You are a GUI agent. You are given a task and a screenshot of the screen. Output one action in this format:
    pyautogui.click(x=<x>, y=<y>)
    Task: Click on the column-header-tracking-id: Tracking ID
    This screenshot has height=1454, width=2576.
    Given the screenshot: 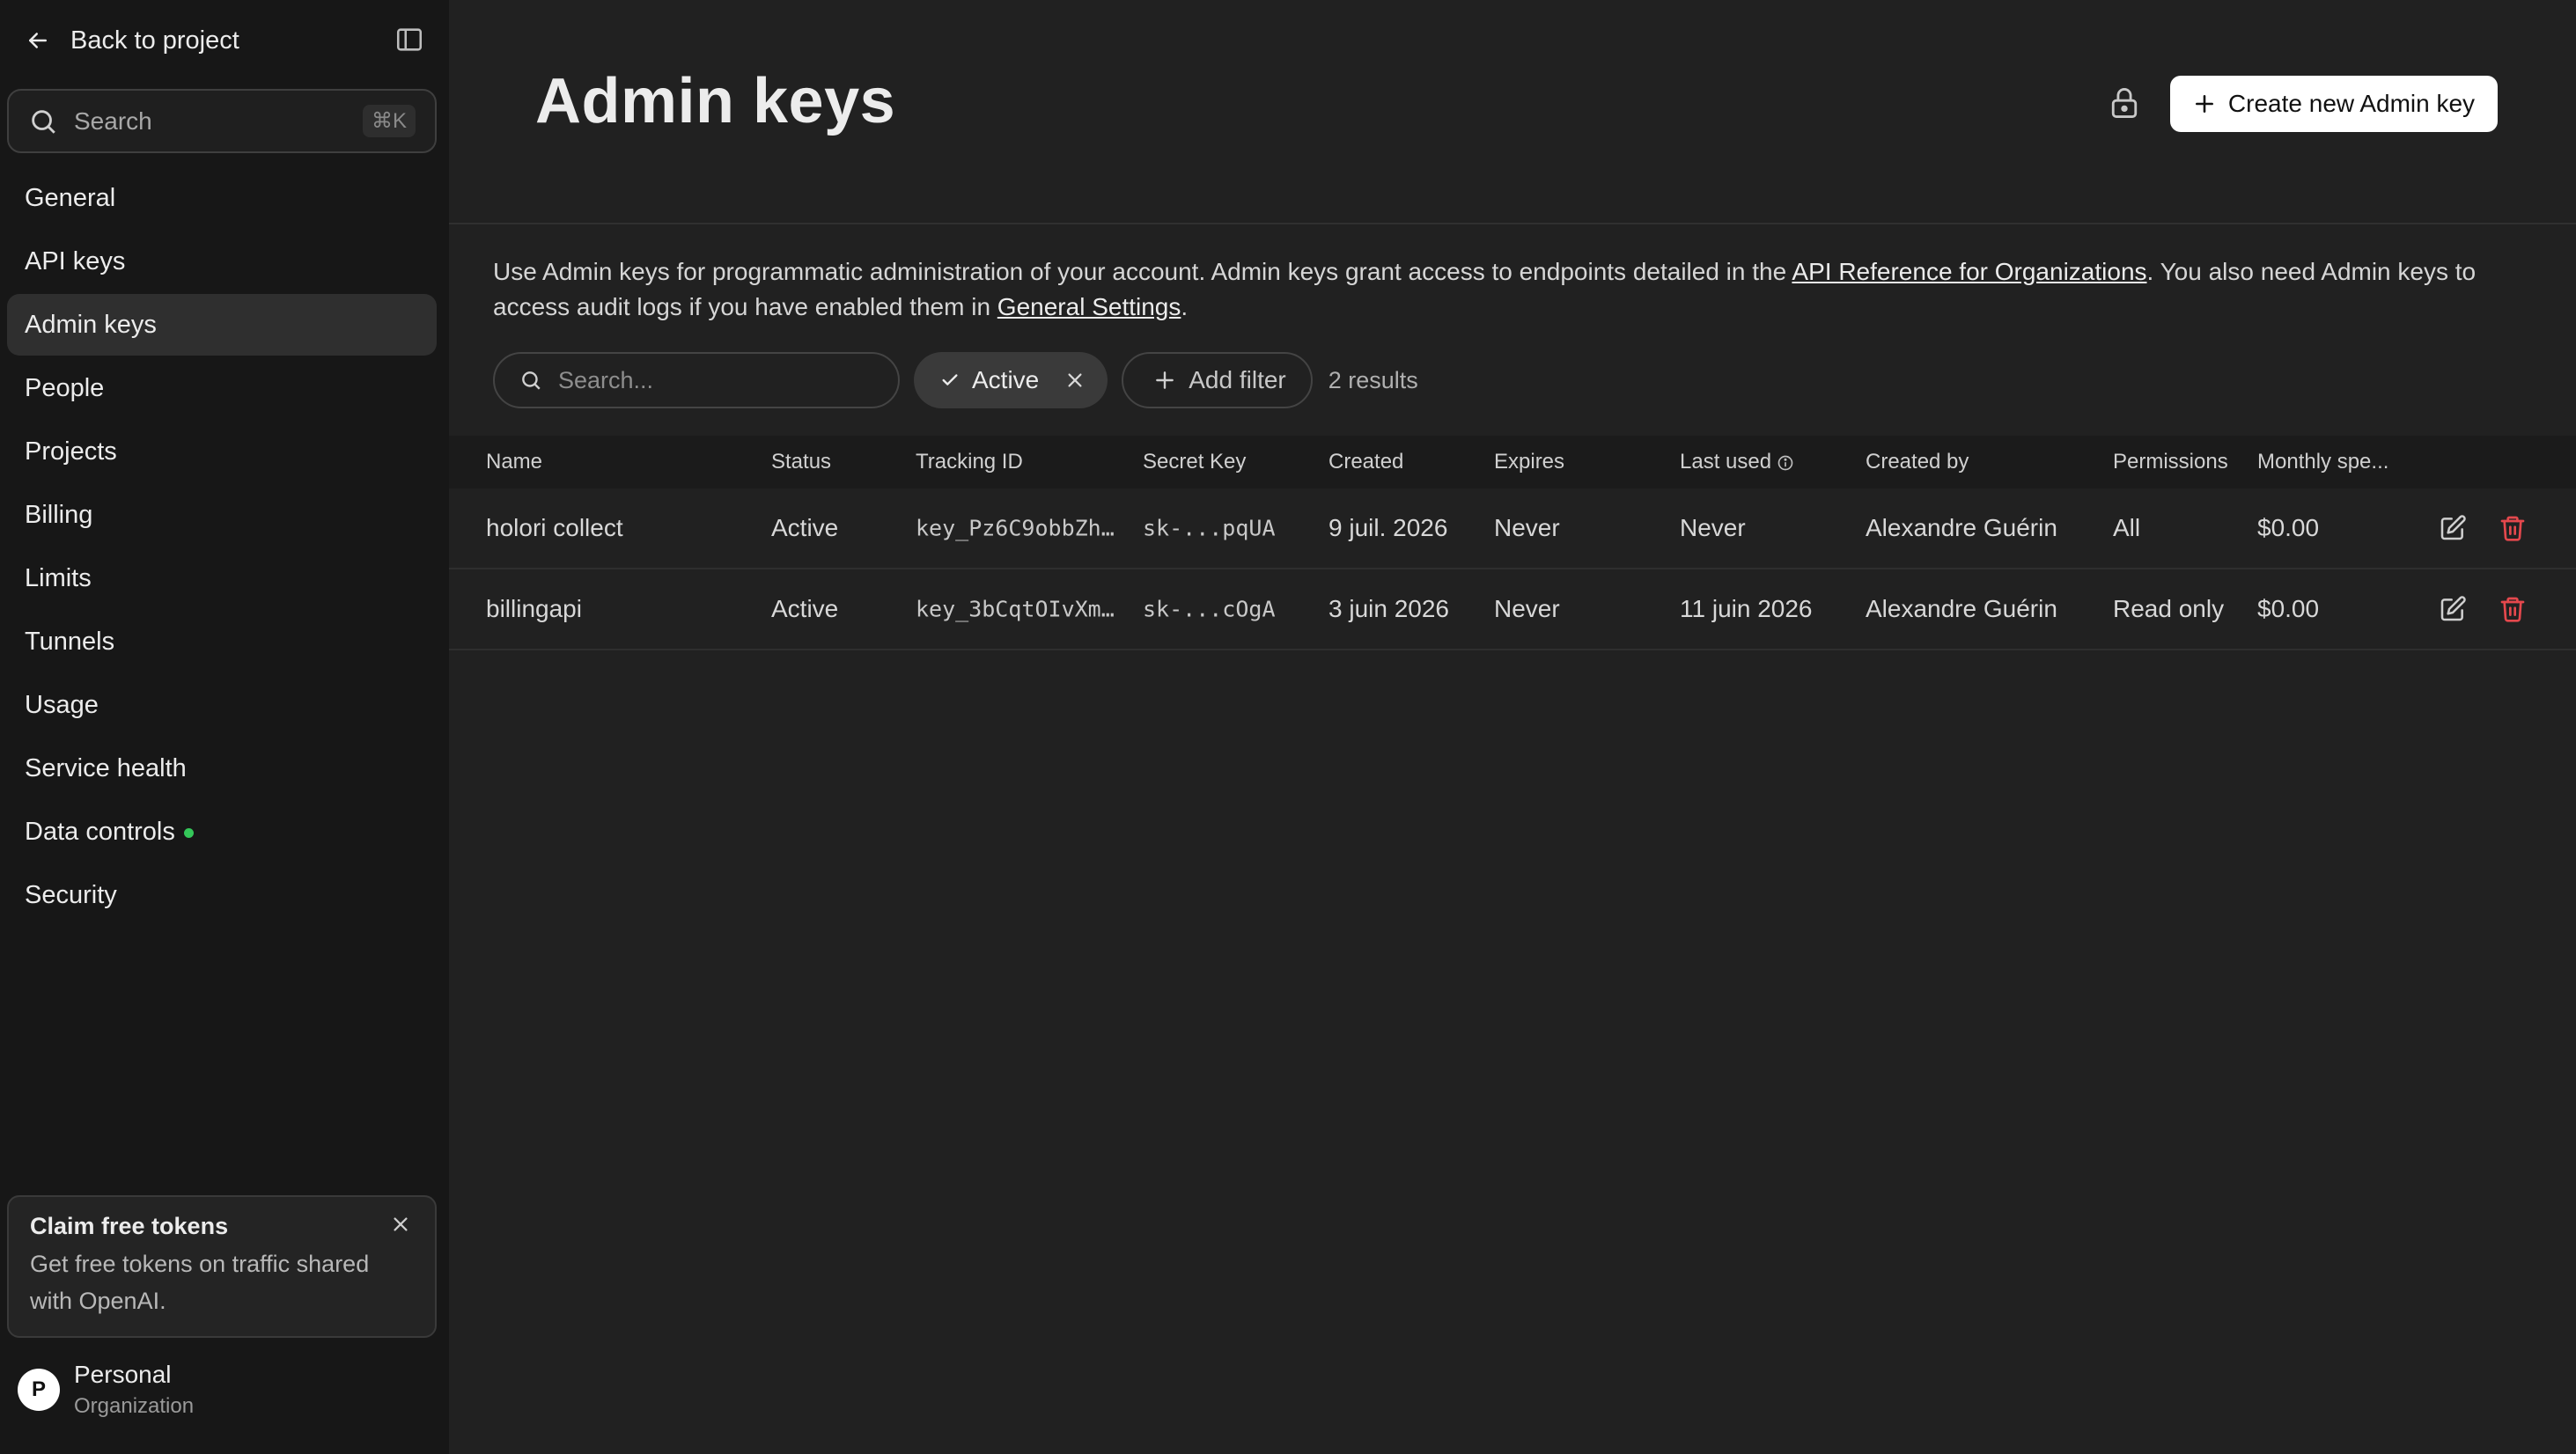 What is the action you would take?
    pyautogui.click(x=970, y=462)
    